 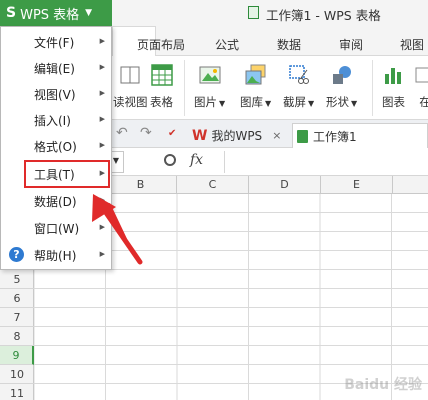 I want to click on wps-logo-icon: S, so click(x=11, y=13).